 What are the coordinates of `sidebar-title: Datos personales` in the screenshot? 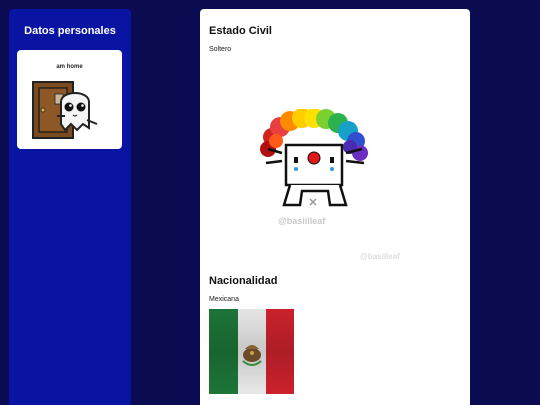 It's located at (70, 31).